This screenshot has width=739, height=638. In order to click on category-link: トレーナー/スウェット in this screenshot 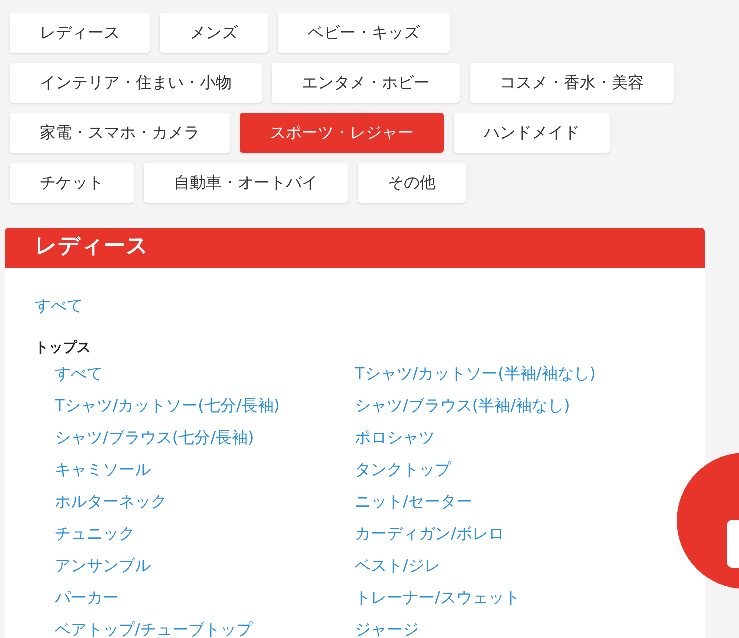, I will do `click(437, 597)`.